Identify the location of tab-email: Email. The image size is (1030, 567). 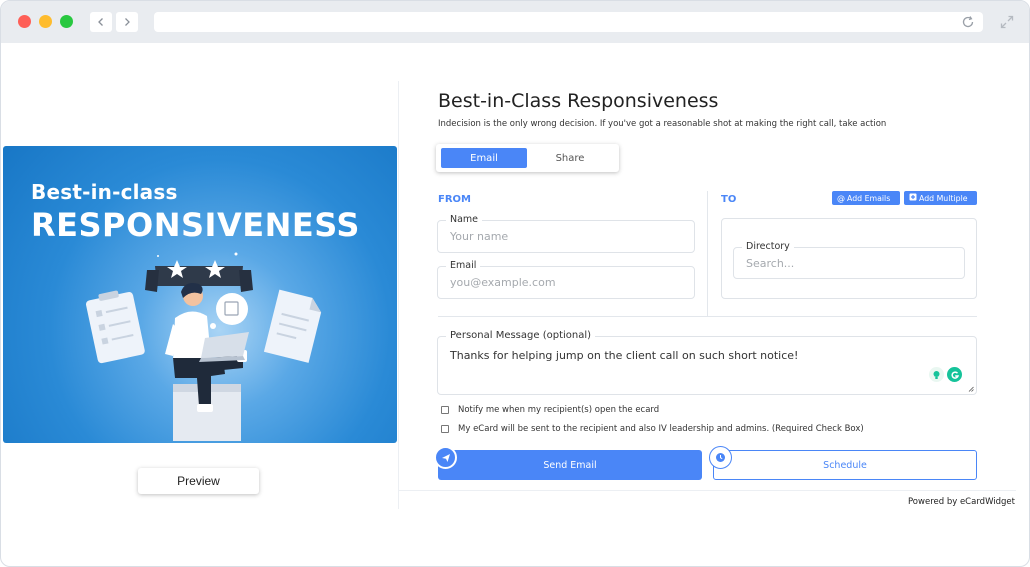
(484, 158).